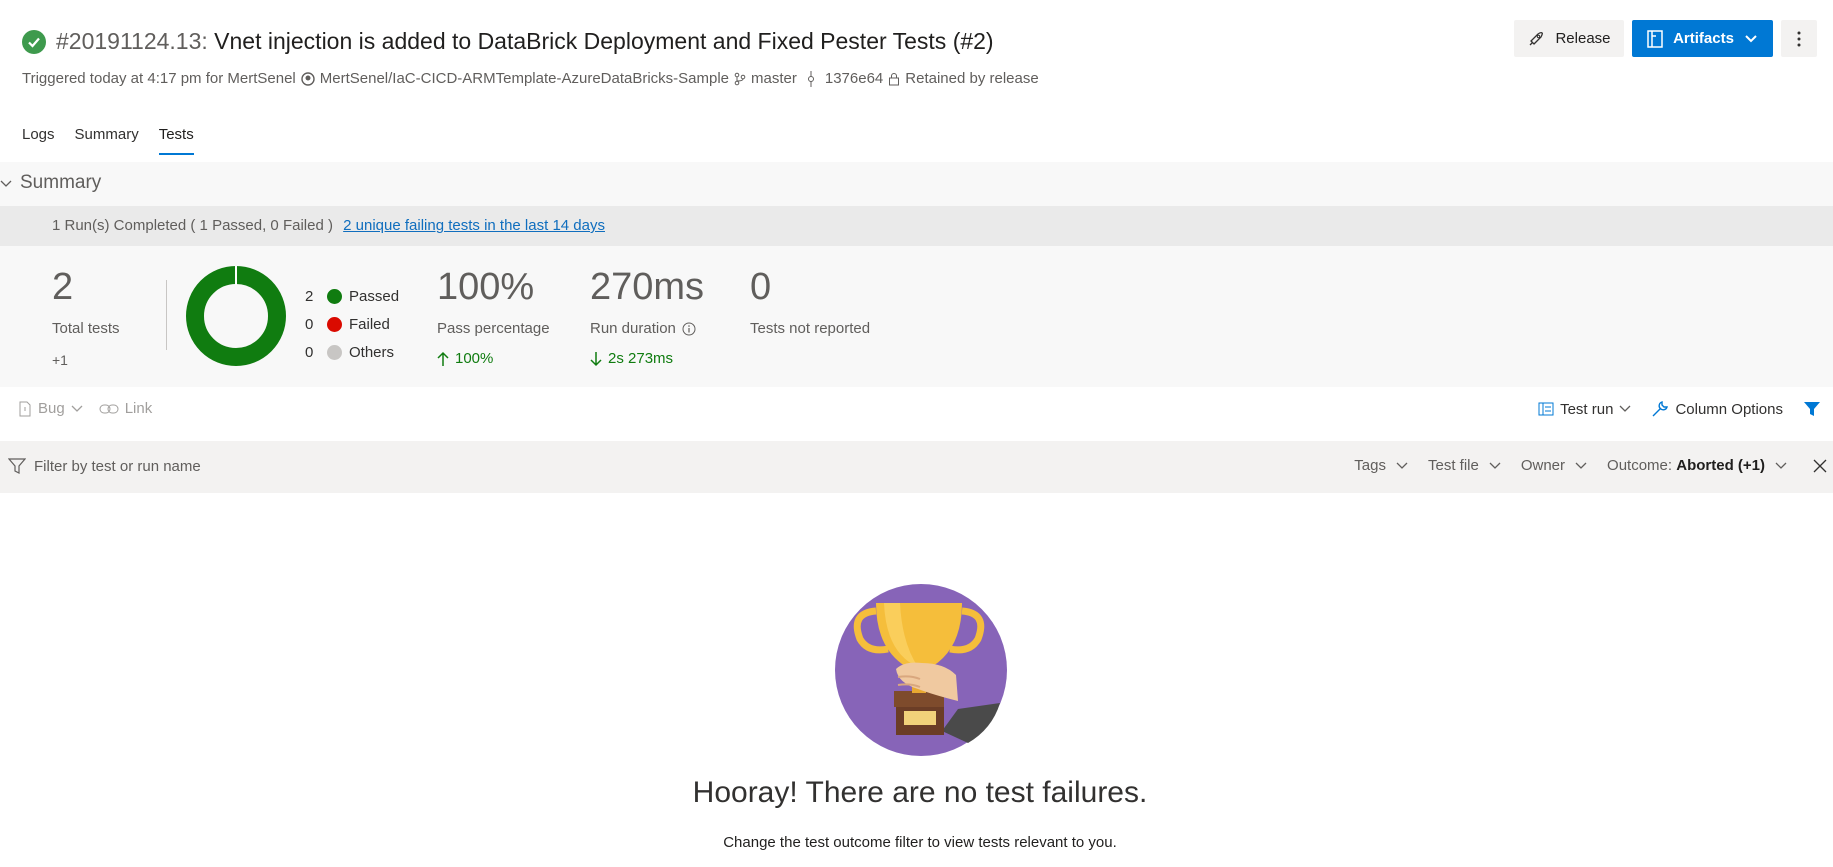 Image resolution: width=1833 pixels, height=867 pixels. Describe the element at coordinates (159, 78) in the screenshot. I see `triggered-text: Triggered today at 4:17 pm for MertSenel` at that location.